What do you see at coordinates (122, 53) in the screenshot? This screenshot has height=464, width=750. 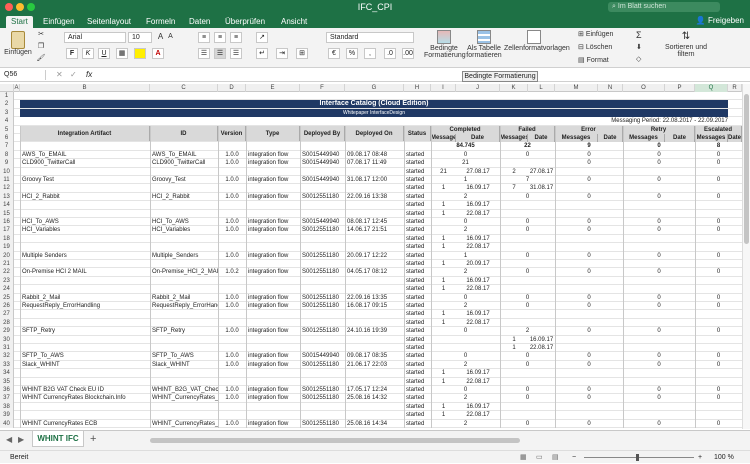 I see `borders-icon: ▦` at bounding box center [122, 53].